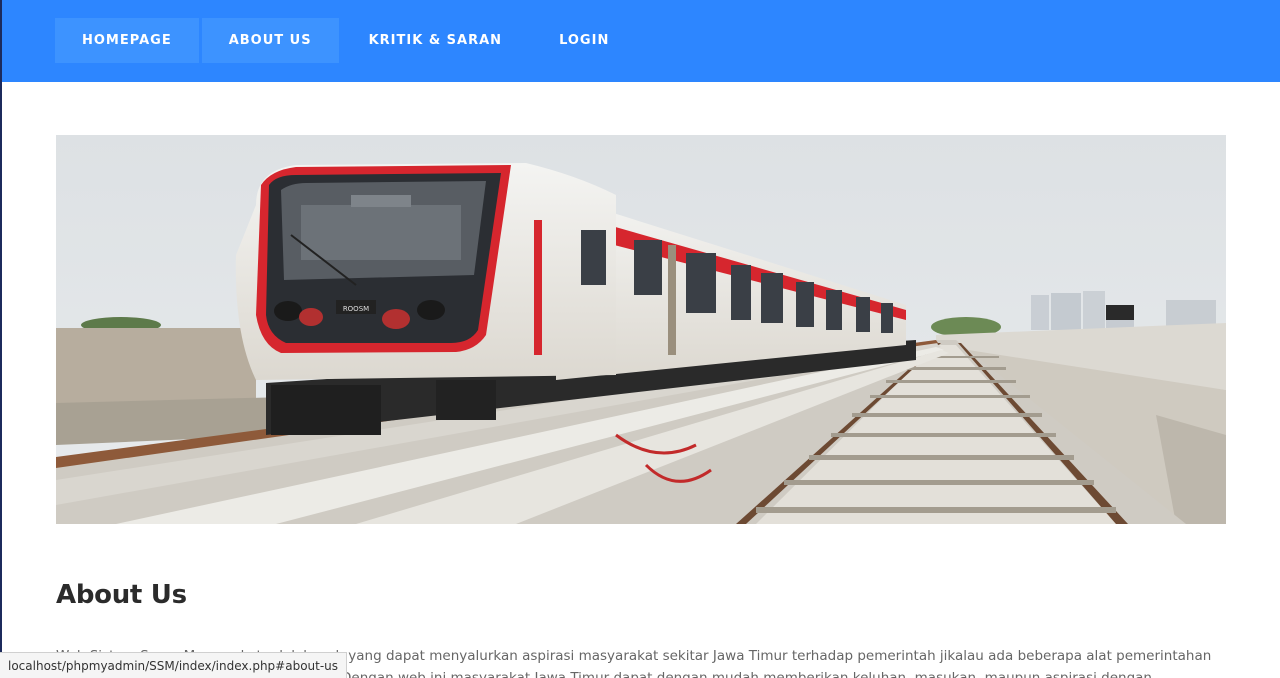 The width and height of the screenshot is (1280, 678). Describe the element at coordinates (270, 40) in the screenshot. I see `nav-item-about-us: ABOUT US` at that location.